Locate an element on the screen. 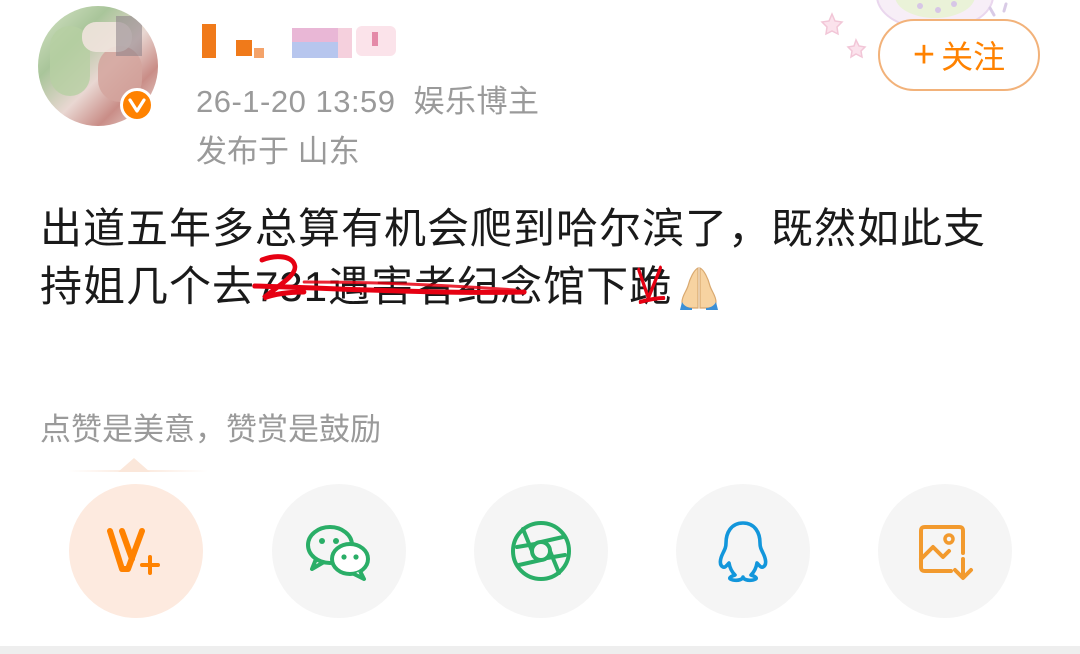 The image size is (1080, 654). struck-text: 731遇害者纪念馆 is located at coordinates (419, 285).